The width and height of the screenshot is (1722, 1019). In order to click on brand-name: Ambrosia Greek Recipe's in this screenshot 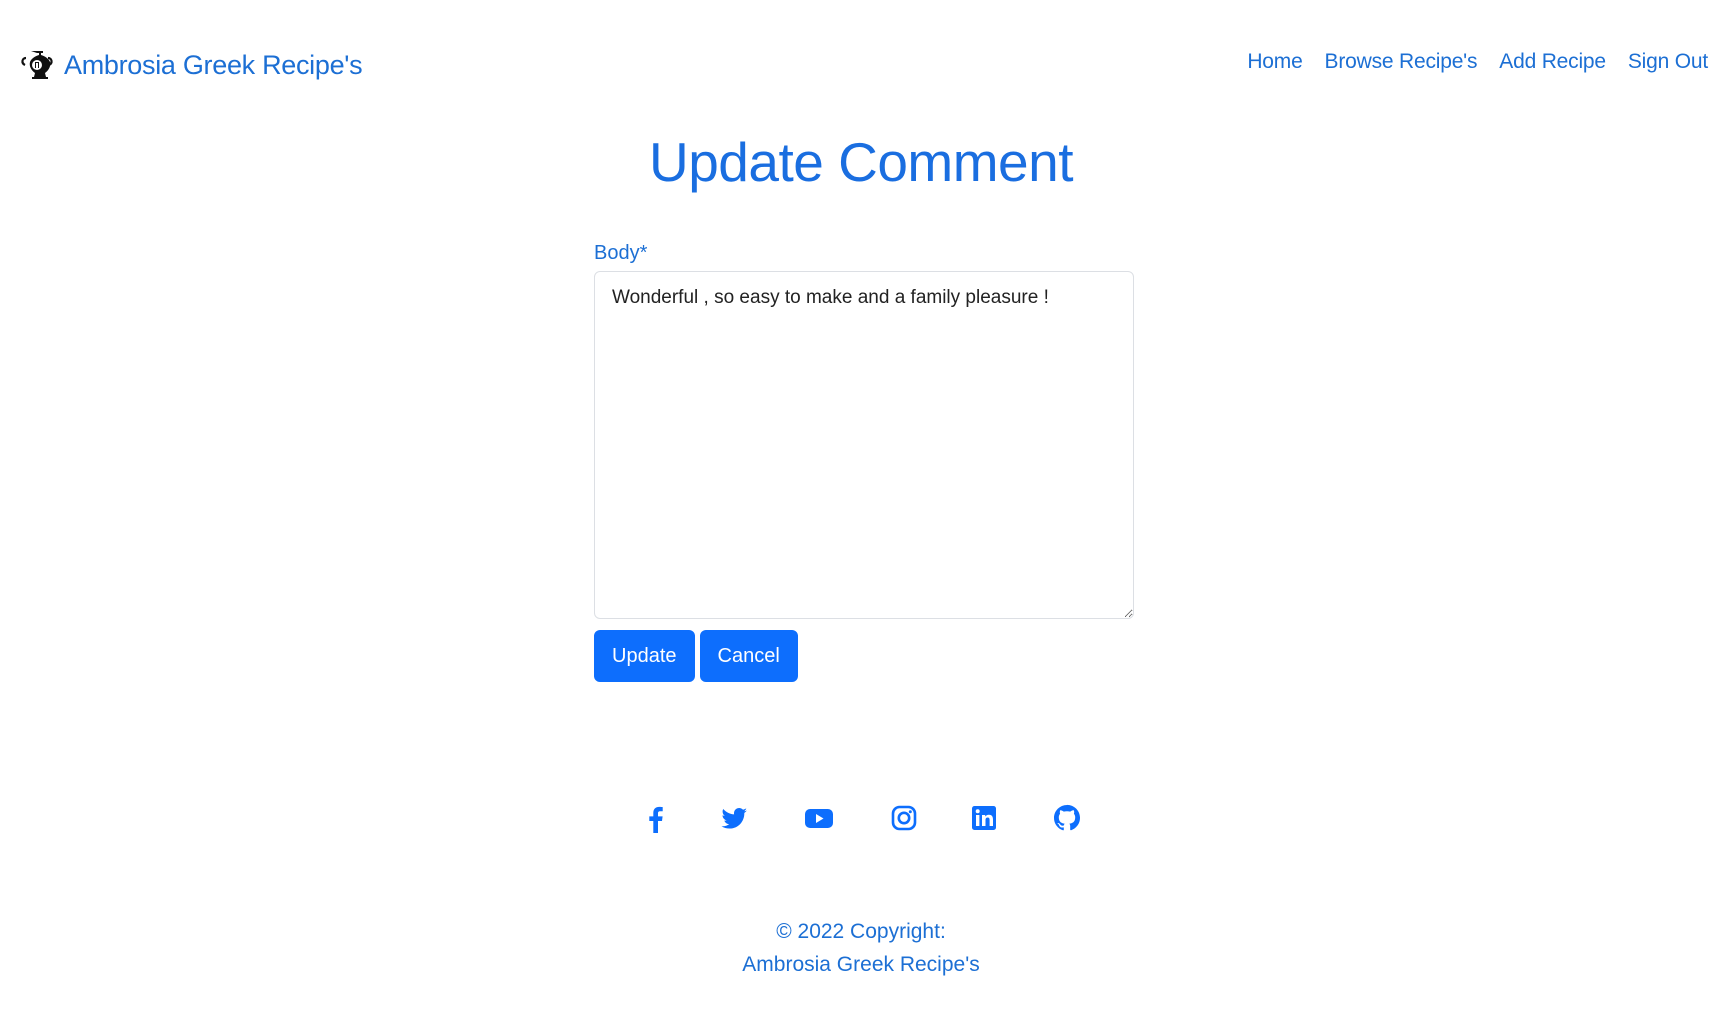, I will do `click(213, 64)`.